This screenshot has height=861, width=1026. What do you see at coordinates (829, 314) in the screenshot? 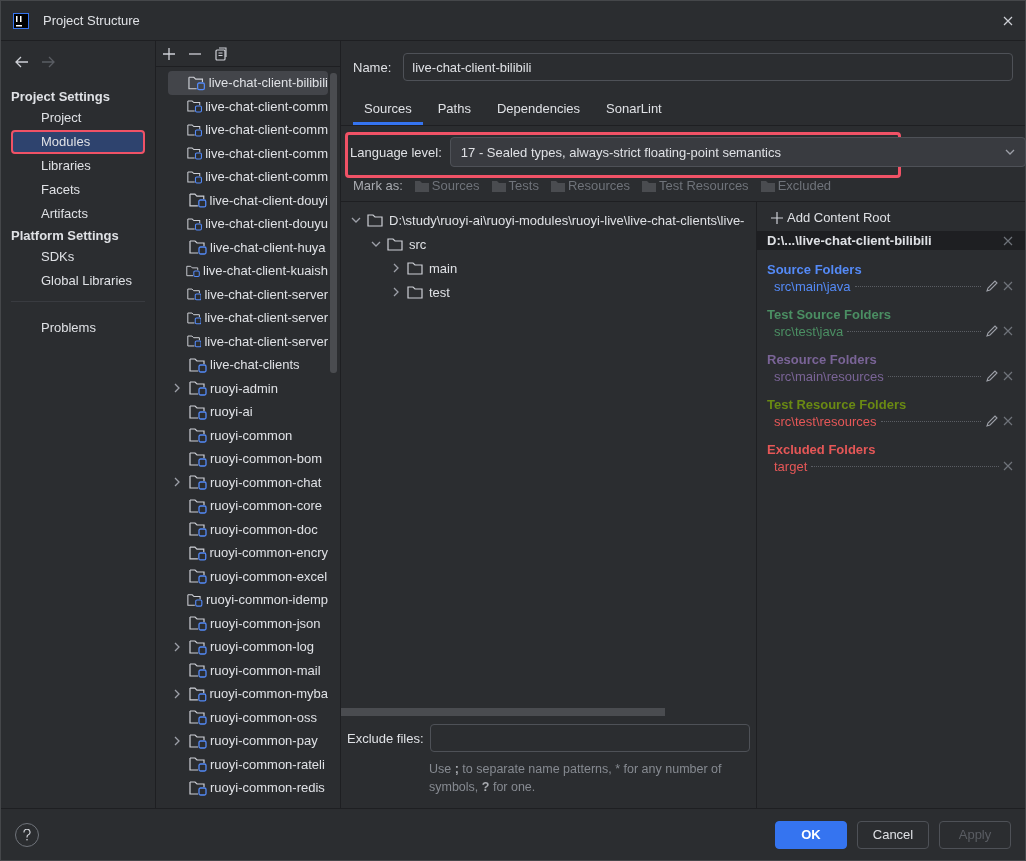
I see `folder-group-title: Test Source Folders` at bounding box center [829, 314].